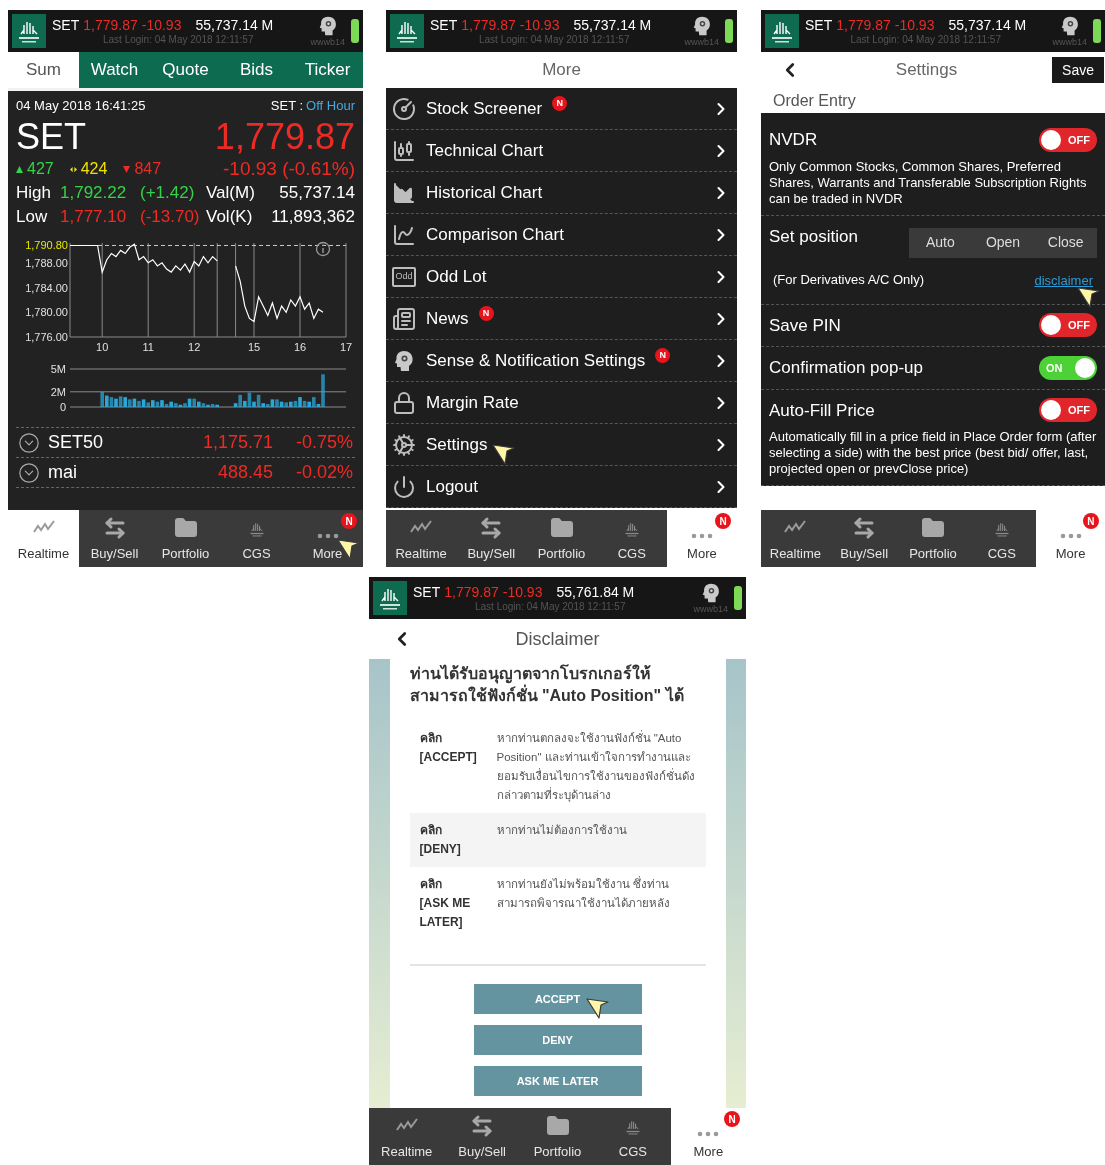  I want to click on gauge-icon, so click(404, 108).